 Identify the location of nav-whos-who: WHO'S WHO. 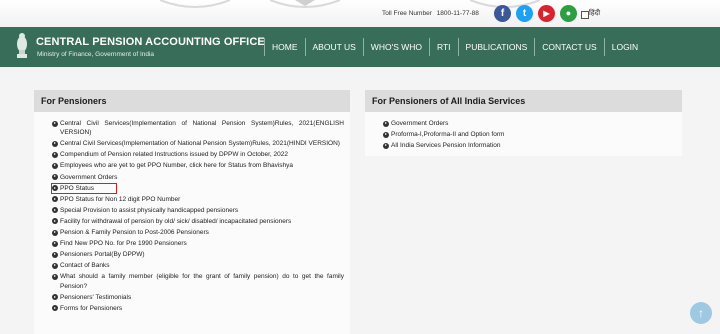
(396, 47).